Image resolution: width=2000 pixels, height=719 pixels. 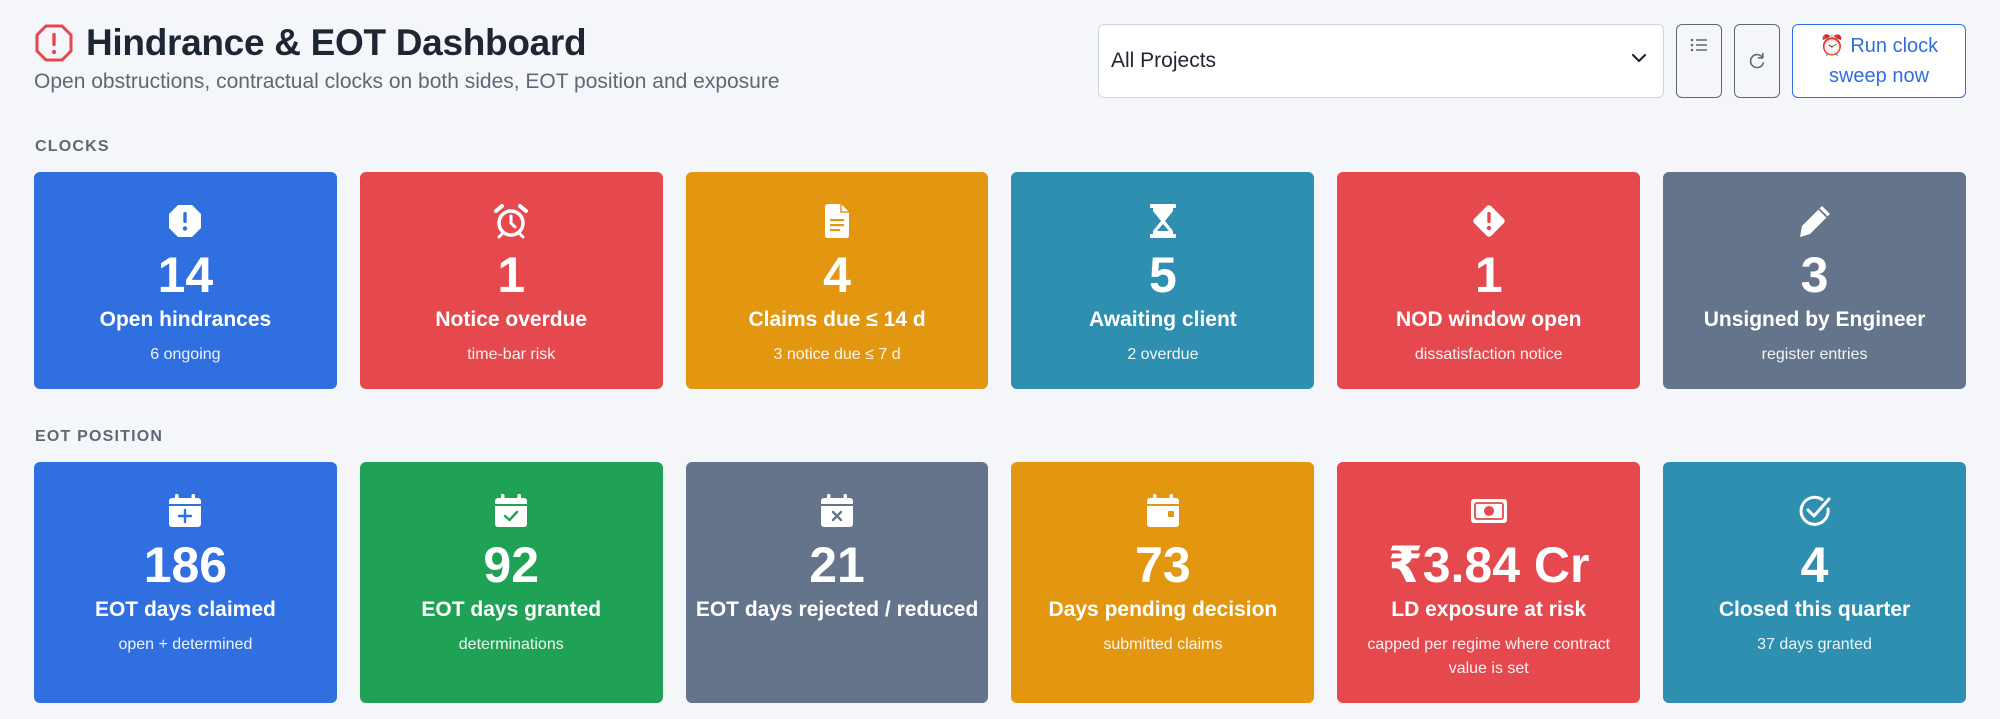 I want to click on card-value: 14, so click(x=185, y=275).